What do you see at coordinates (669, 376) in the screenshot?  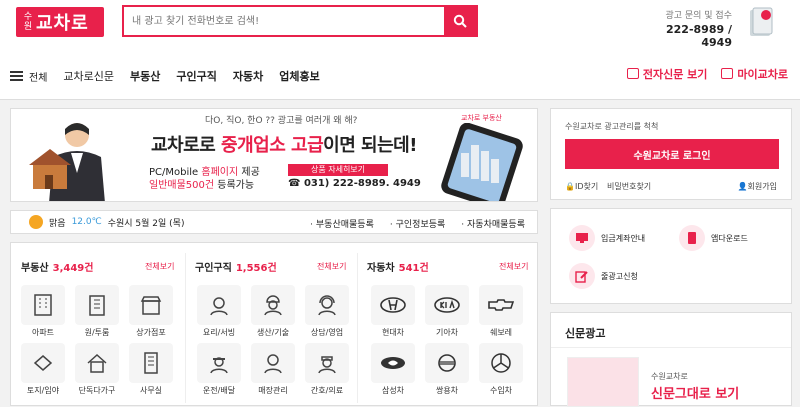 I see `newspaper-small-label: 수원교차로` at bounding box center [669, 376].